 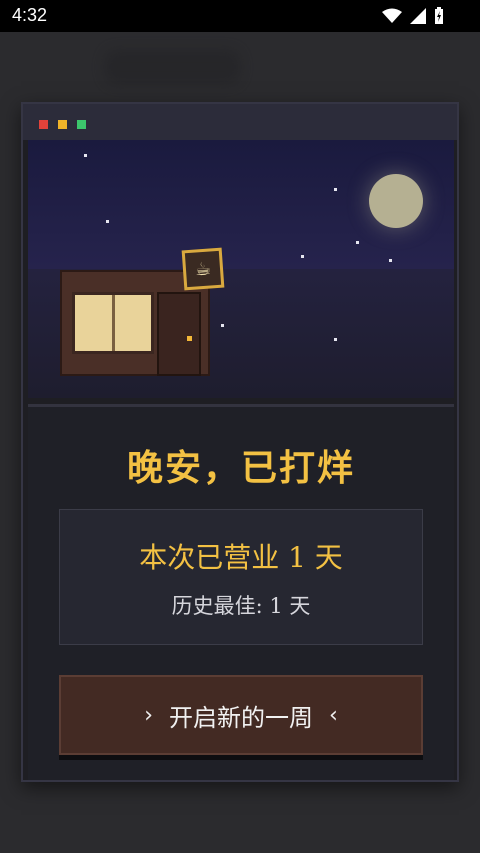 I want to click on lit-window, so click(x=113, y=323).